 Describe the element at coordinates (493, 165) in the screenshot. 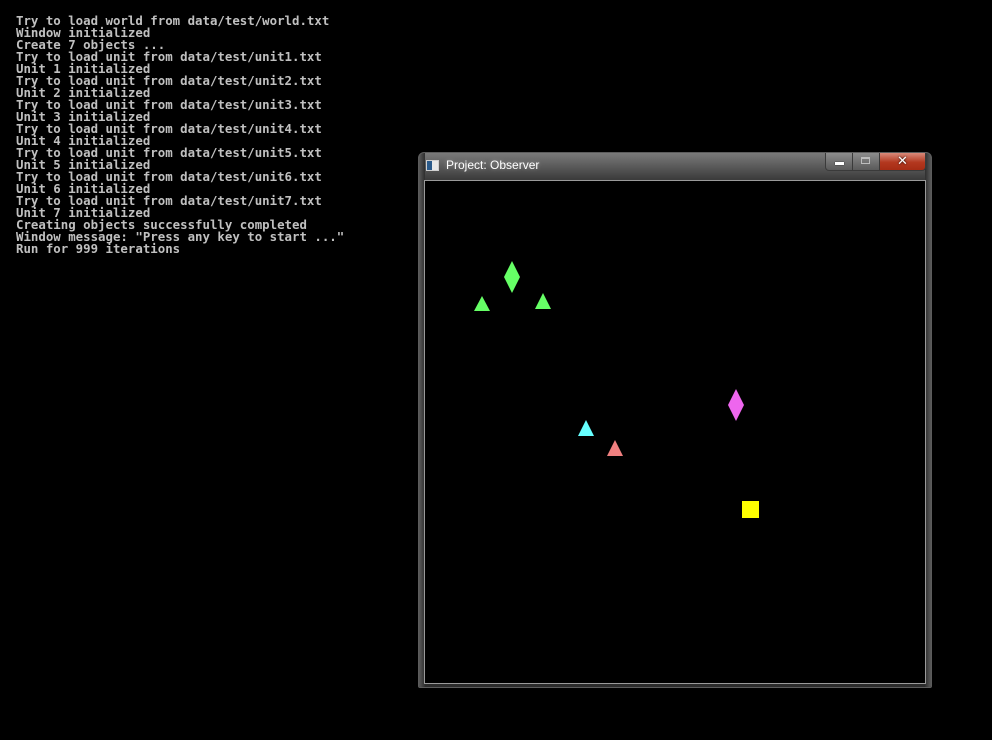

I see `window-title: Project: Observer` at that location.